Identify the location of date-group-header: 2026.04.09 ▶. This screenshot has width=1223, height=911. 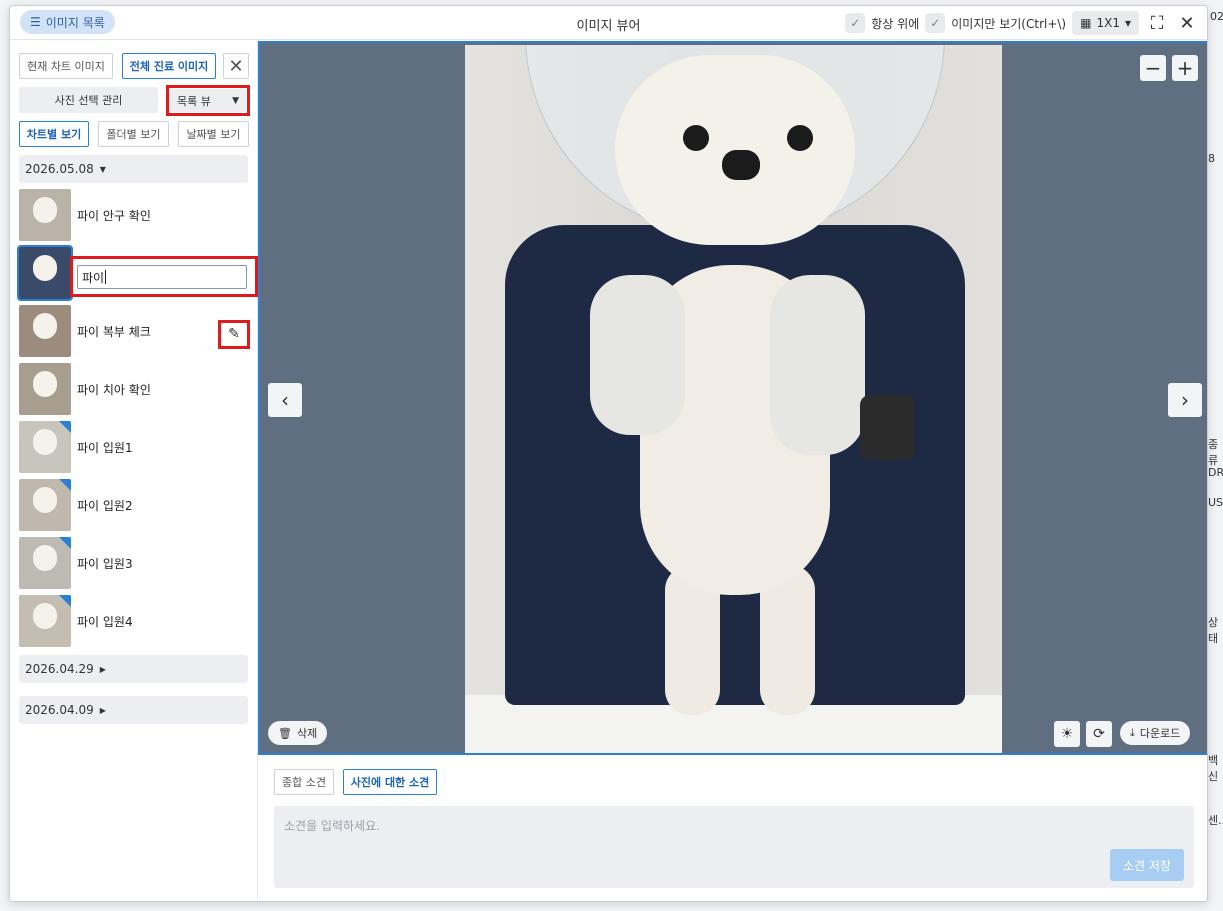
(133, 710).